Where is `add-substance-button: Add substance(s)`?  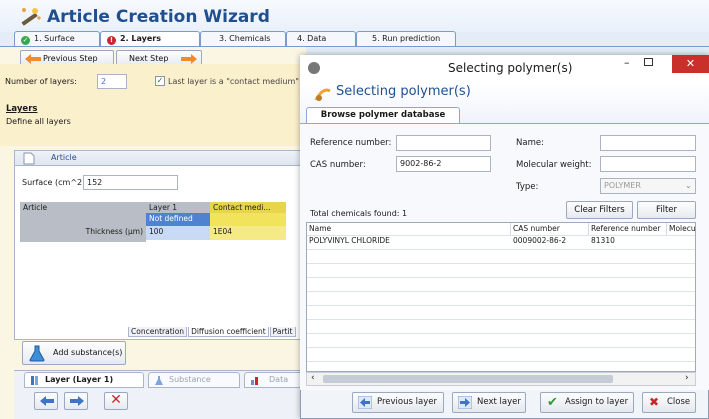 add-substance-button: Add substance(s) is located at coordinates (74, 353).